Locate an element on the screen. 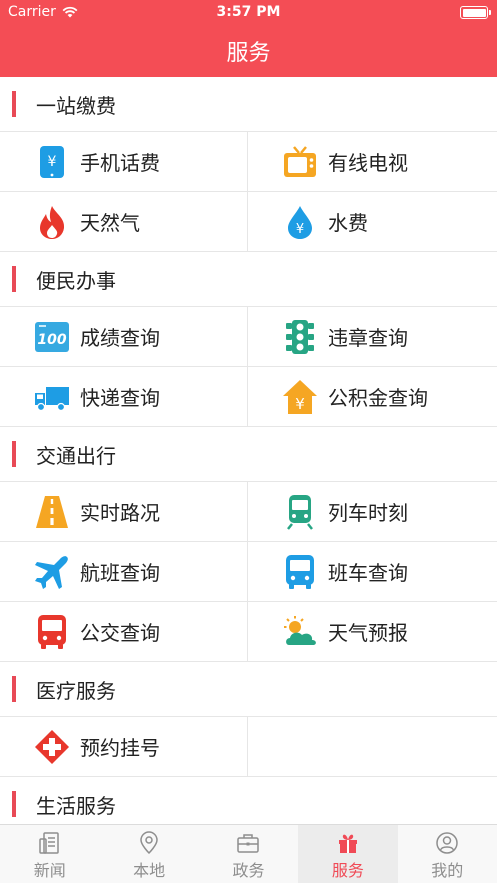 This screenshot has height=883, width=497. service-grid: 100 成绩查询 违章查询 快递查询 ¥ 公积金查询 is located at coordinates (248, 367).